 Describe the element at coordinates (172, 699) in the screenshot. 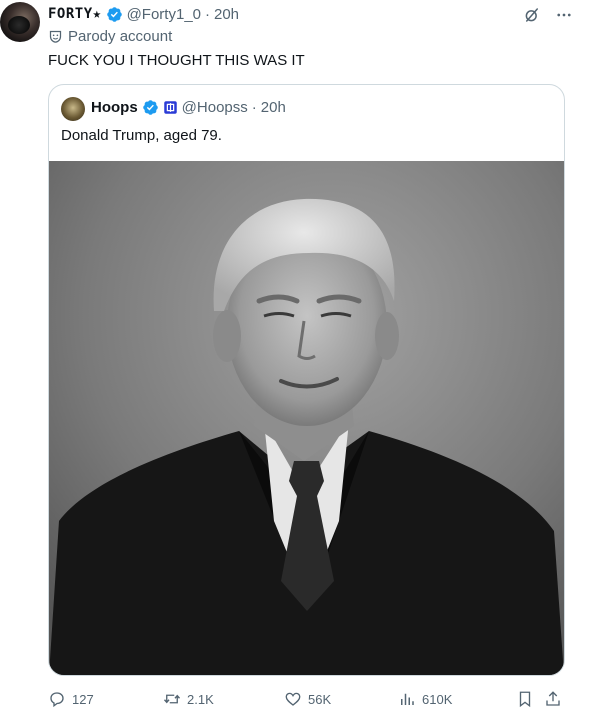

I see `repost-icon` at that location.